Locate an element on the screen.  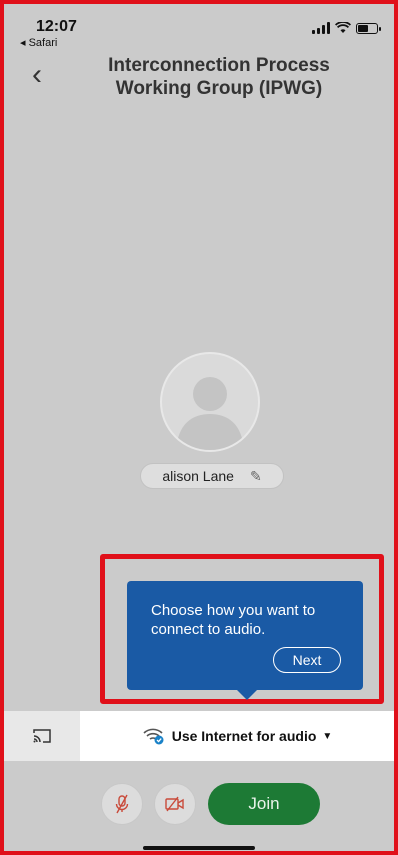
video-button is located at coordinates (175, 804).